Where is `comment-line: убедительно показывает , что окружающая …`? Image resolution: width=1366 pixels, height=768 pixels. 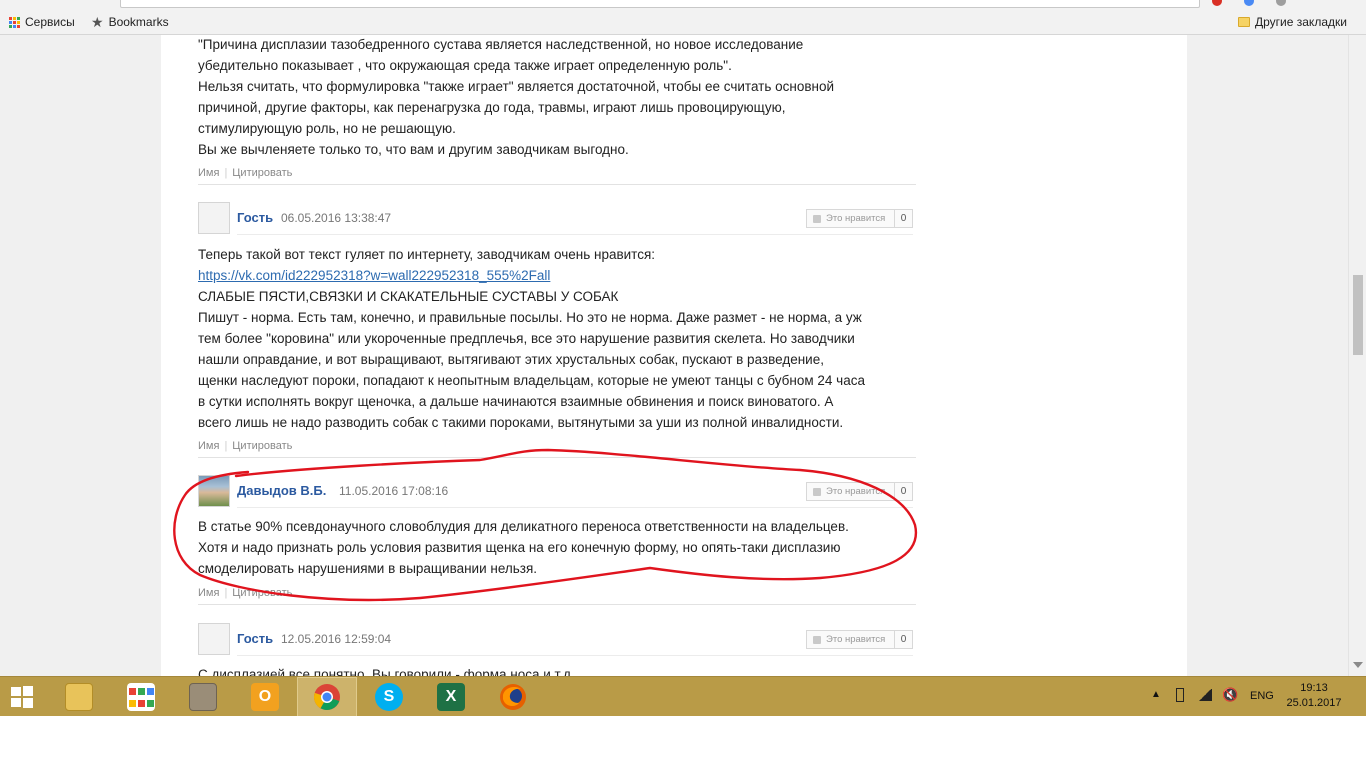
comment-line: убедительно показывает , что окружающая … is located at coordinates (465, 65).